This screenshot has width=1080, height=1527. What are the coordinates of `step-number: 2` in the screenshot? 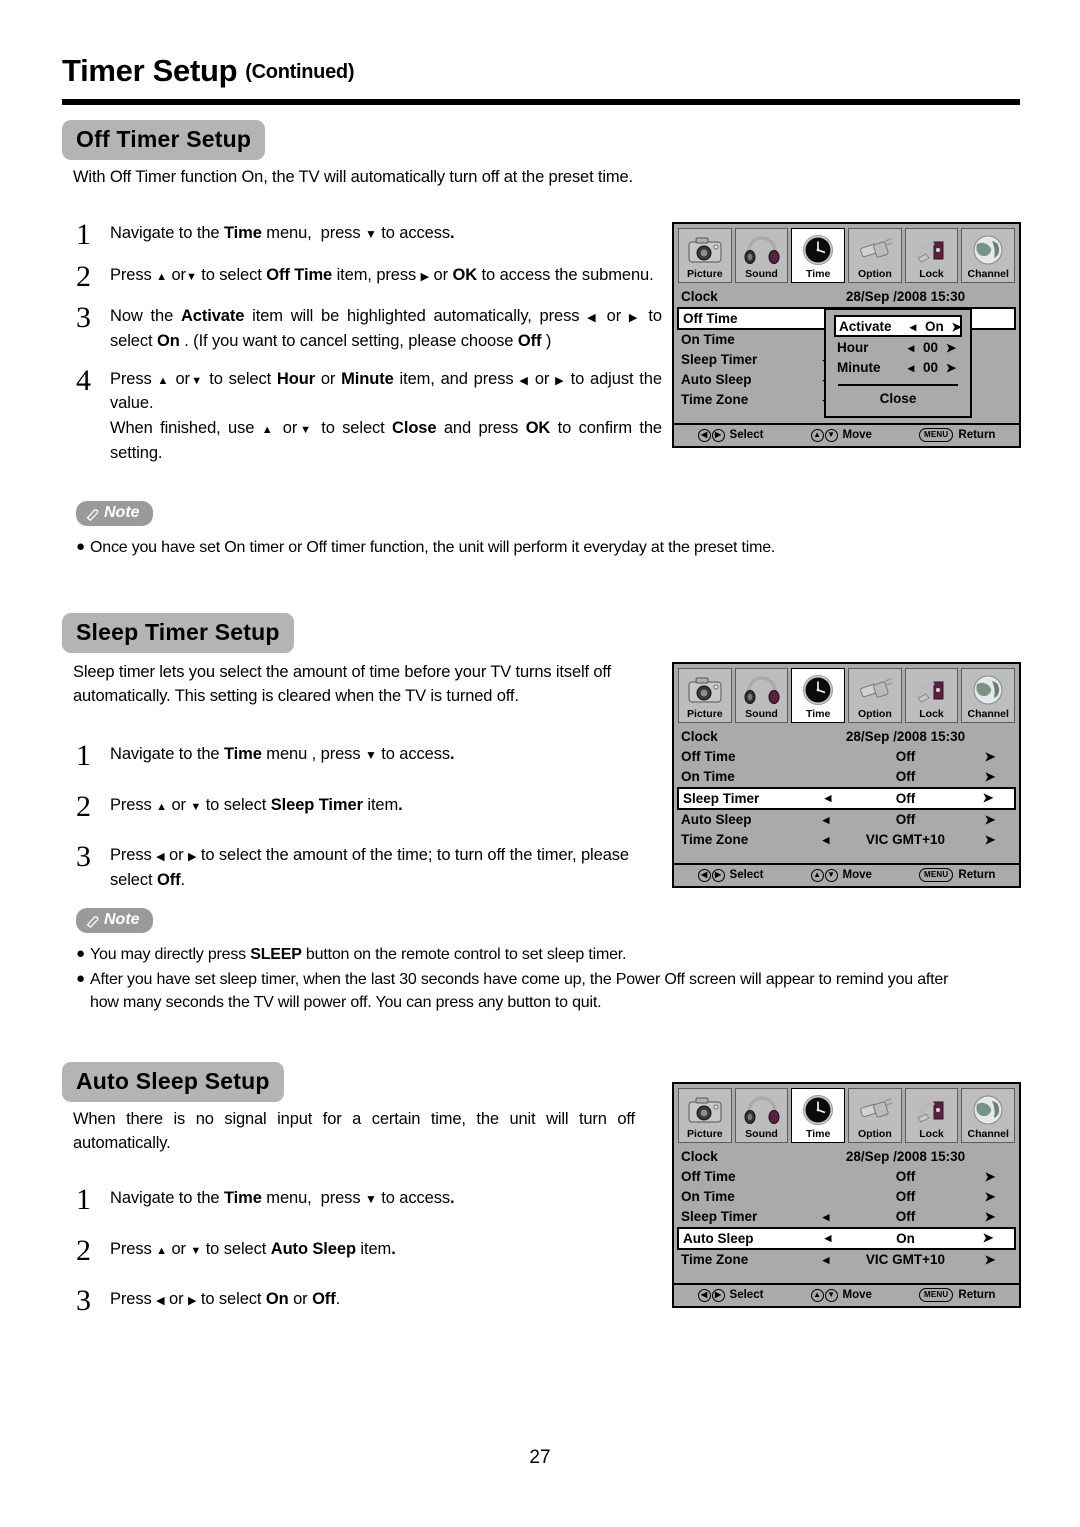 It's located at (83, 276).